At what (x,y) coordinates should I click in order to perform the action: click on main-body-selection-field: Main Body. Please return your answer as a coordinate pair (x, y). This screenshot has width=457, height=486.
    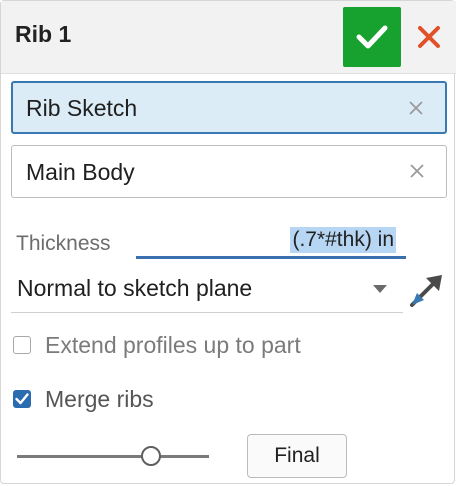
    Looking at the image, I should click on (229, 171).